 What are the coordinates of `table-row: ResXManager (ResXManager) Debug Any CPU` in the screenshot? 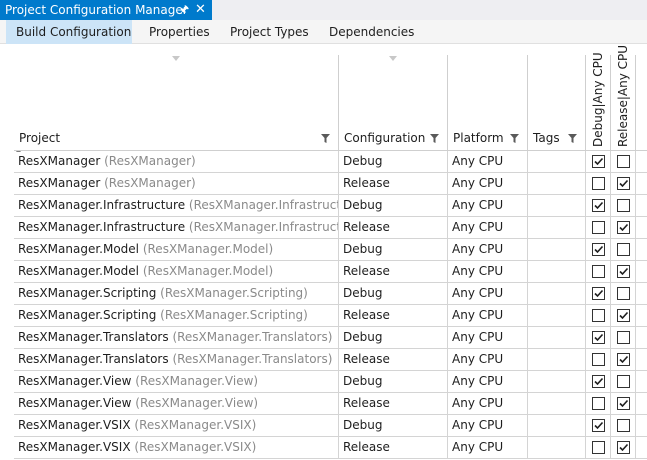 It's located at (330, 162).